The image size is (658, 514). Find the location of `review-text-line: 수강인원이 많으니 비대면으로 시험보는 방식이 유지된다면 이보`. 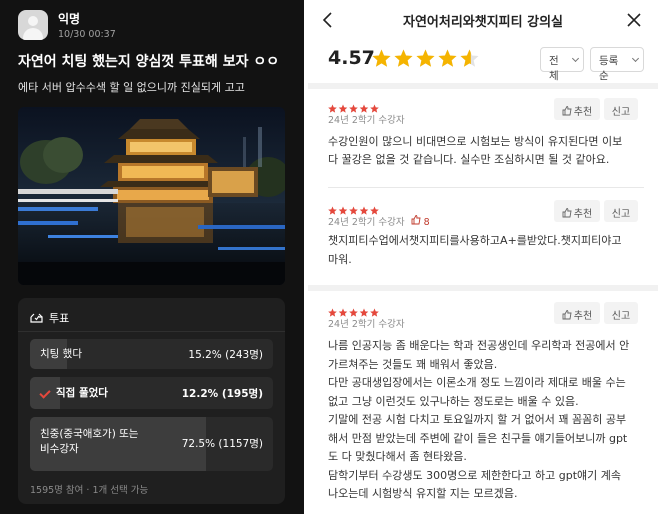

review-text-line: 수강인원이 많으니 비대면으로 시험보는 방식이 유지된다면 이보 is located at coordinates (475, 141).